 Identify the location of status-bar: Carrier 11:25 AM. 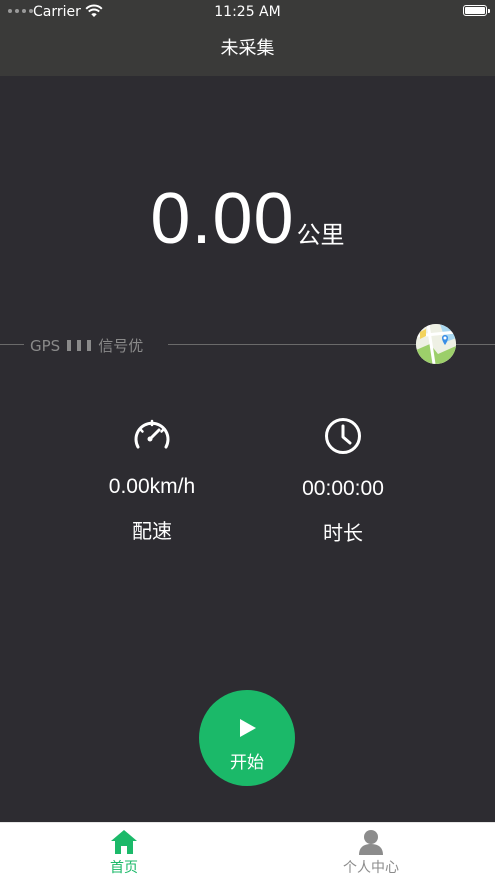
(247, 12).